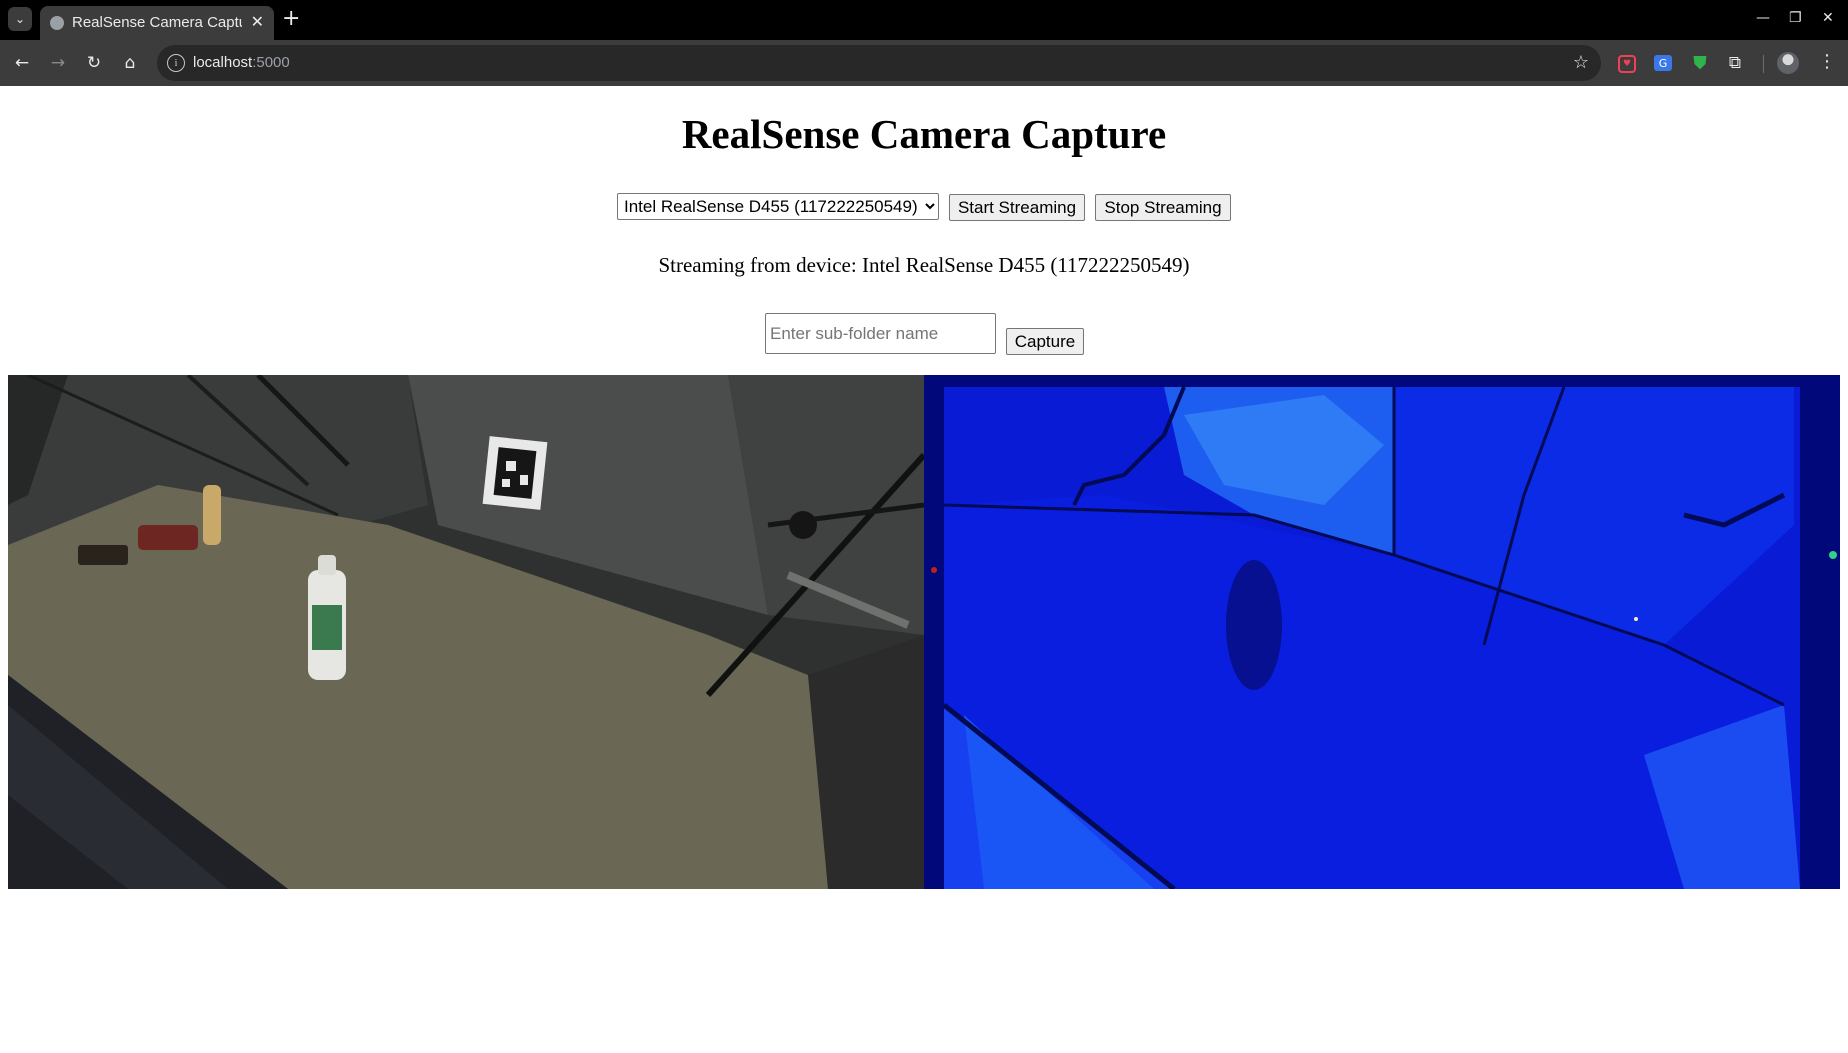  Describe the element at coordinates (1627, 64) in the screenshot. I see `pocket-icon: ♥` at that location.